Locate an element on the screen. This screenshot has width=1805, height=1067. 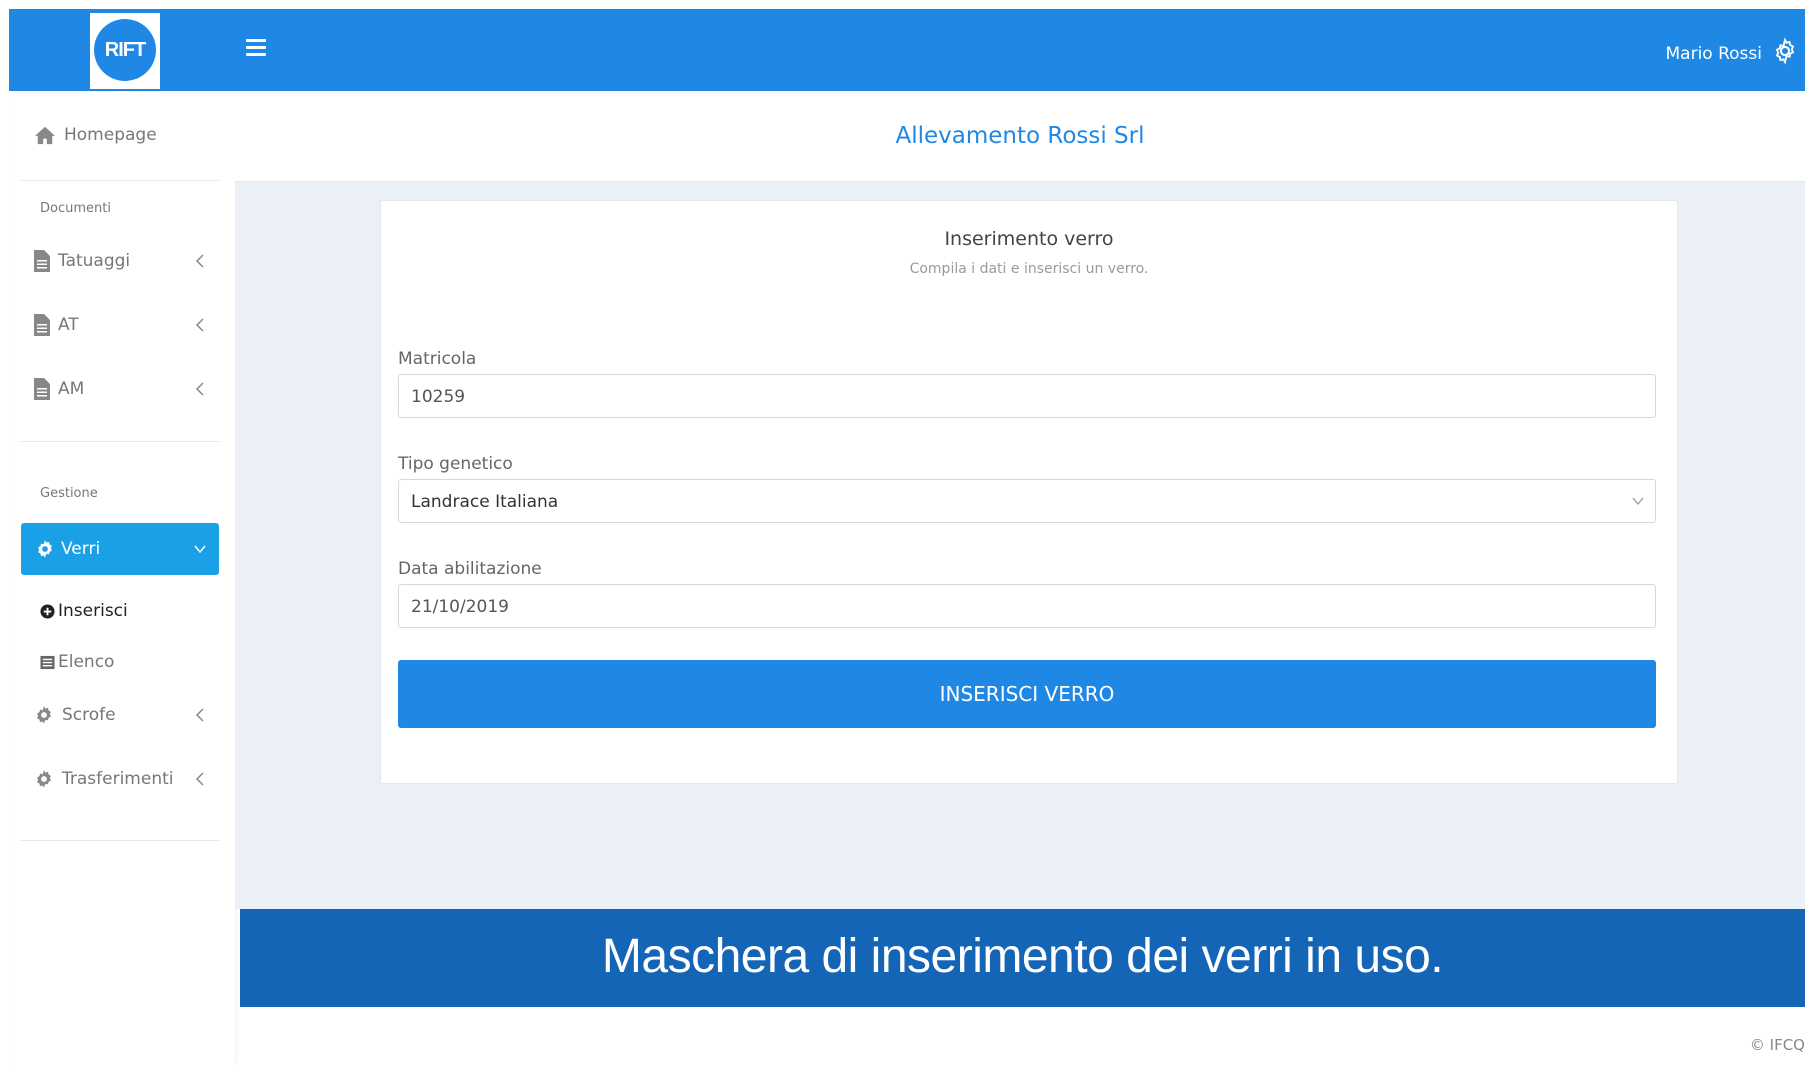
sidebar-item-scrofe: Scrofe is located at coordinates (75, 715).